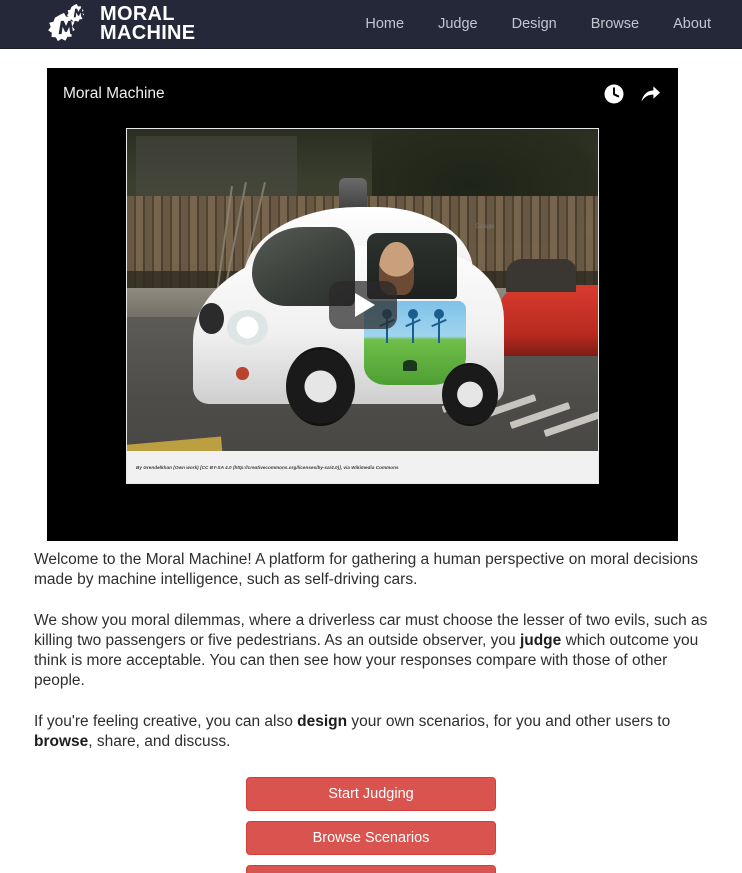  What do you see at coordinates (242, 374) in the screenshot?
I see `front-indicator` at bounding box center [242, 374].